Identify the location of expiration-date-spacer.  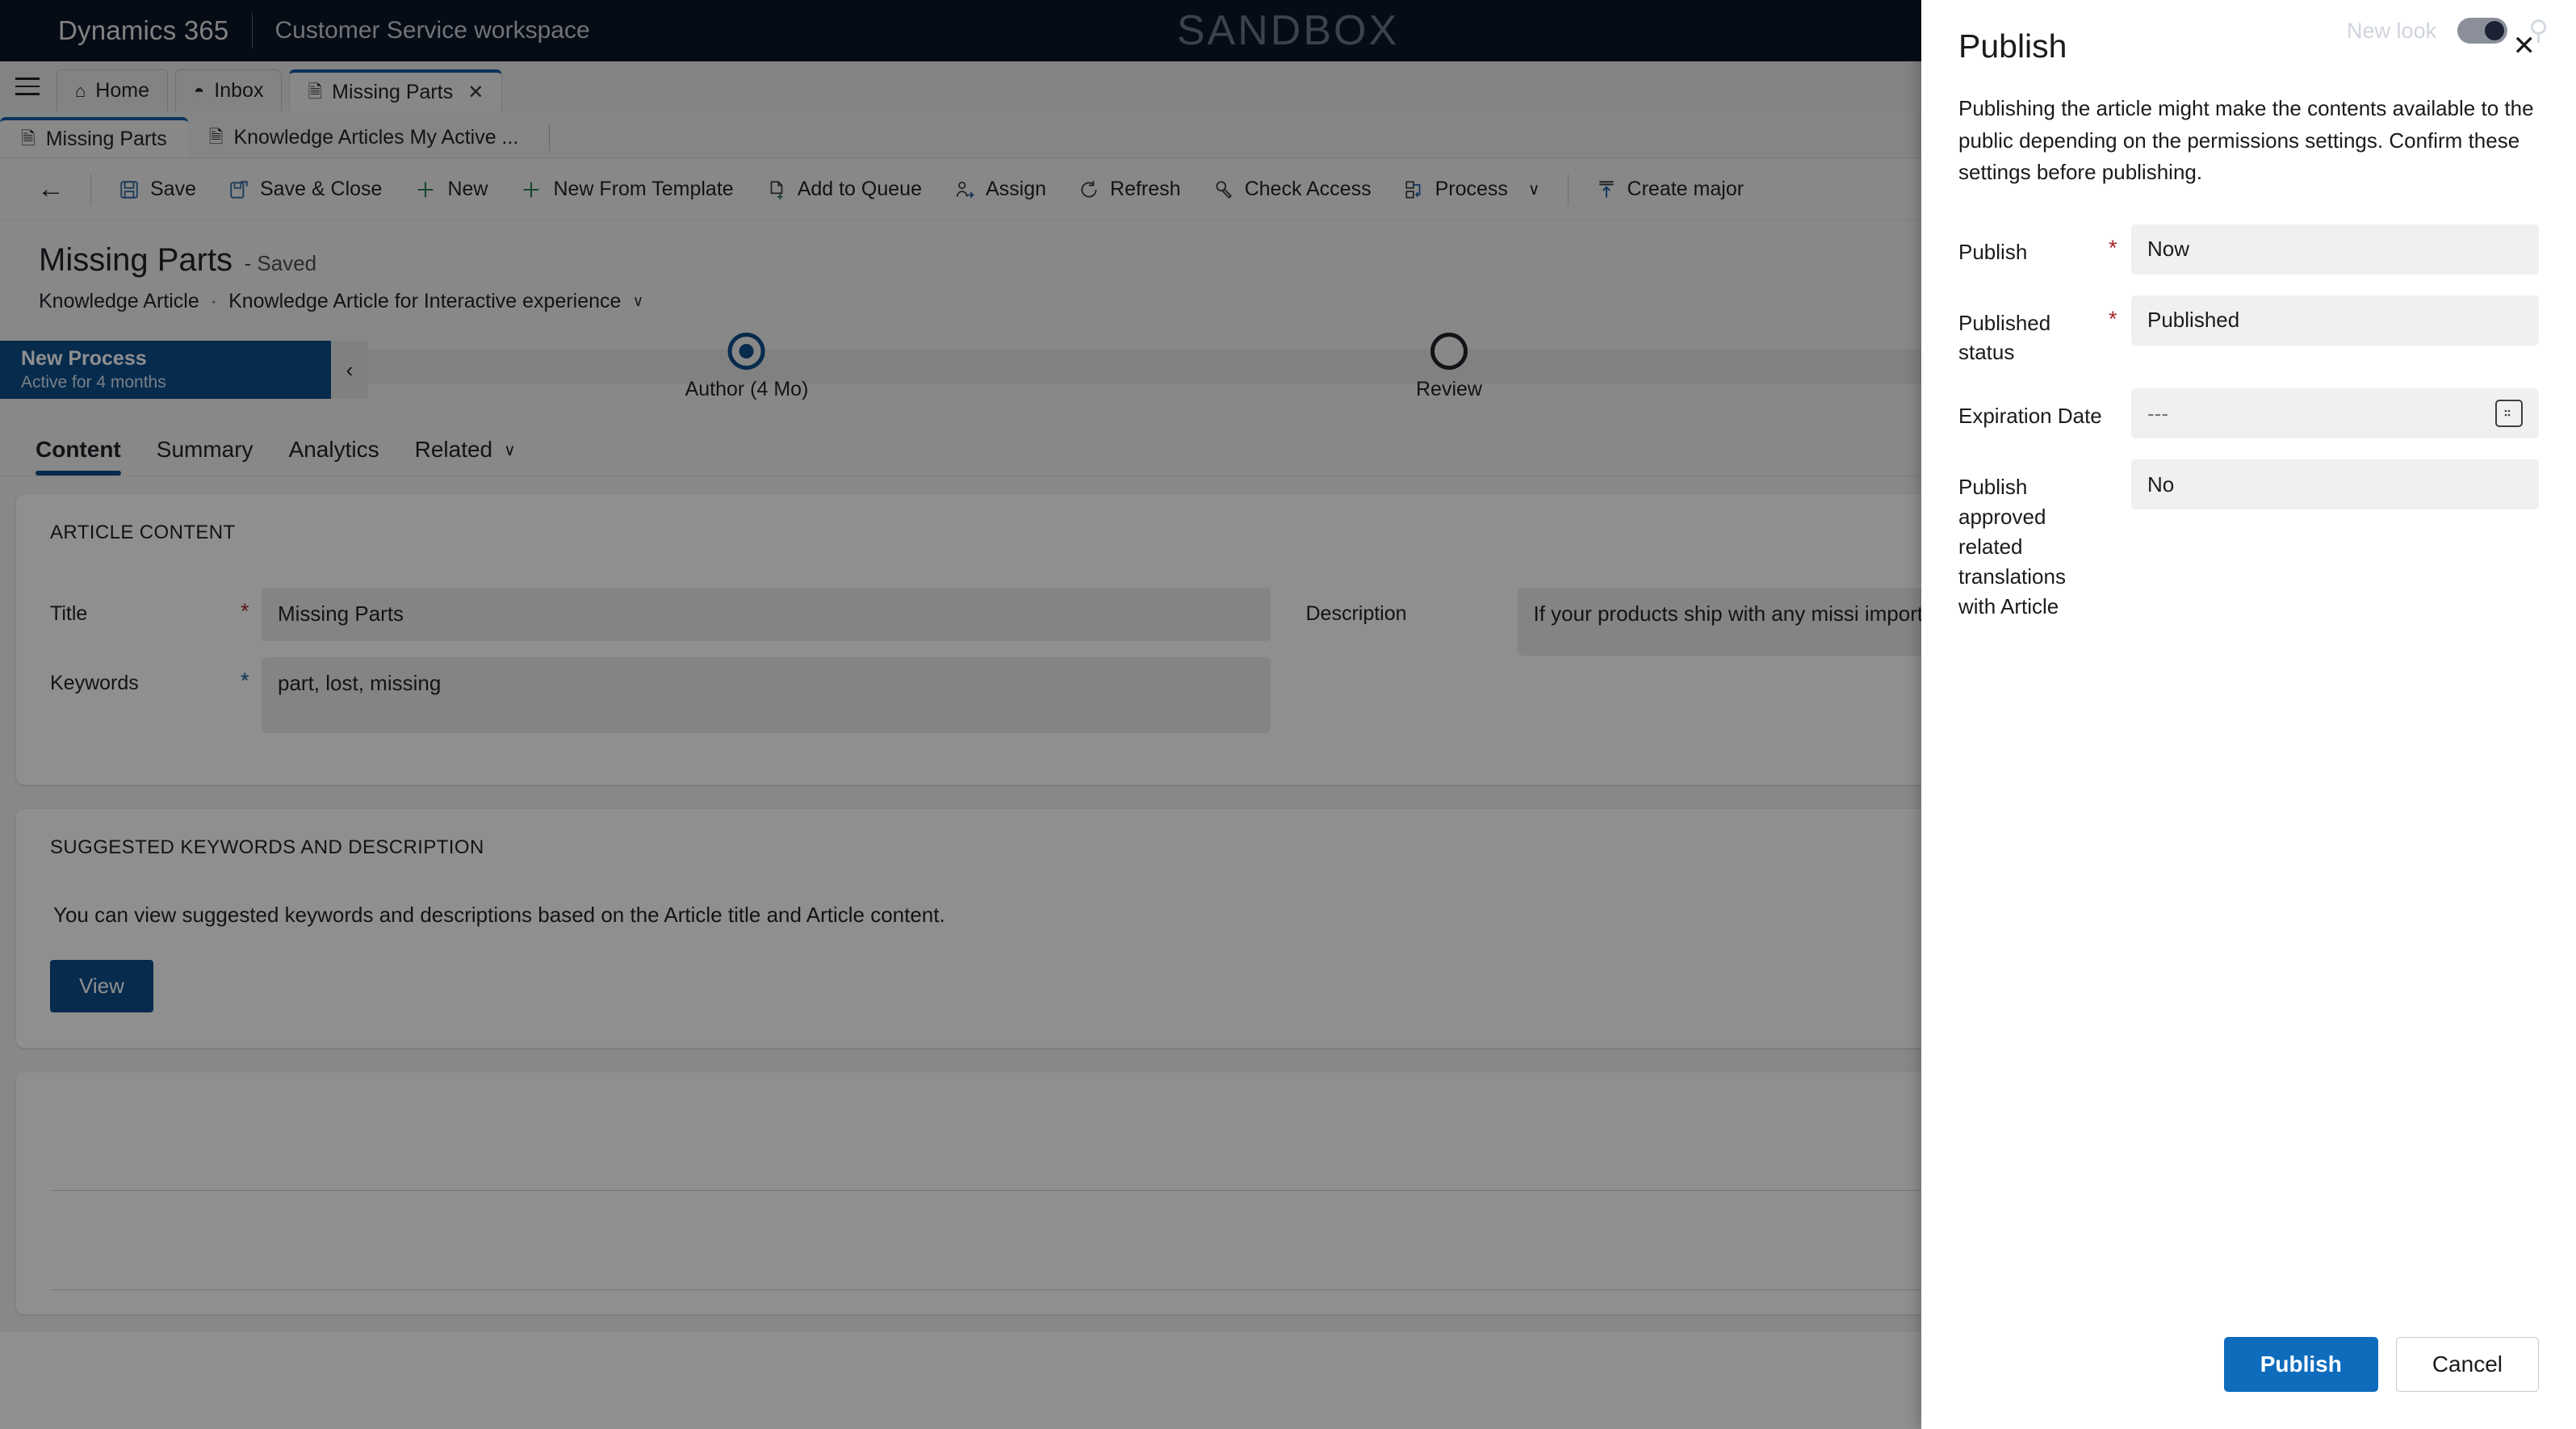
(2120, 394).